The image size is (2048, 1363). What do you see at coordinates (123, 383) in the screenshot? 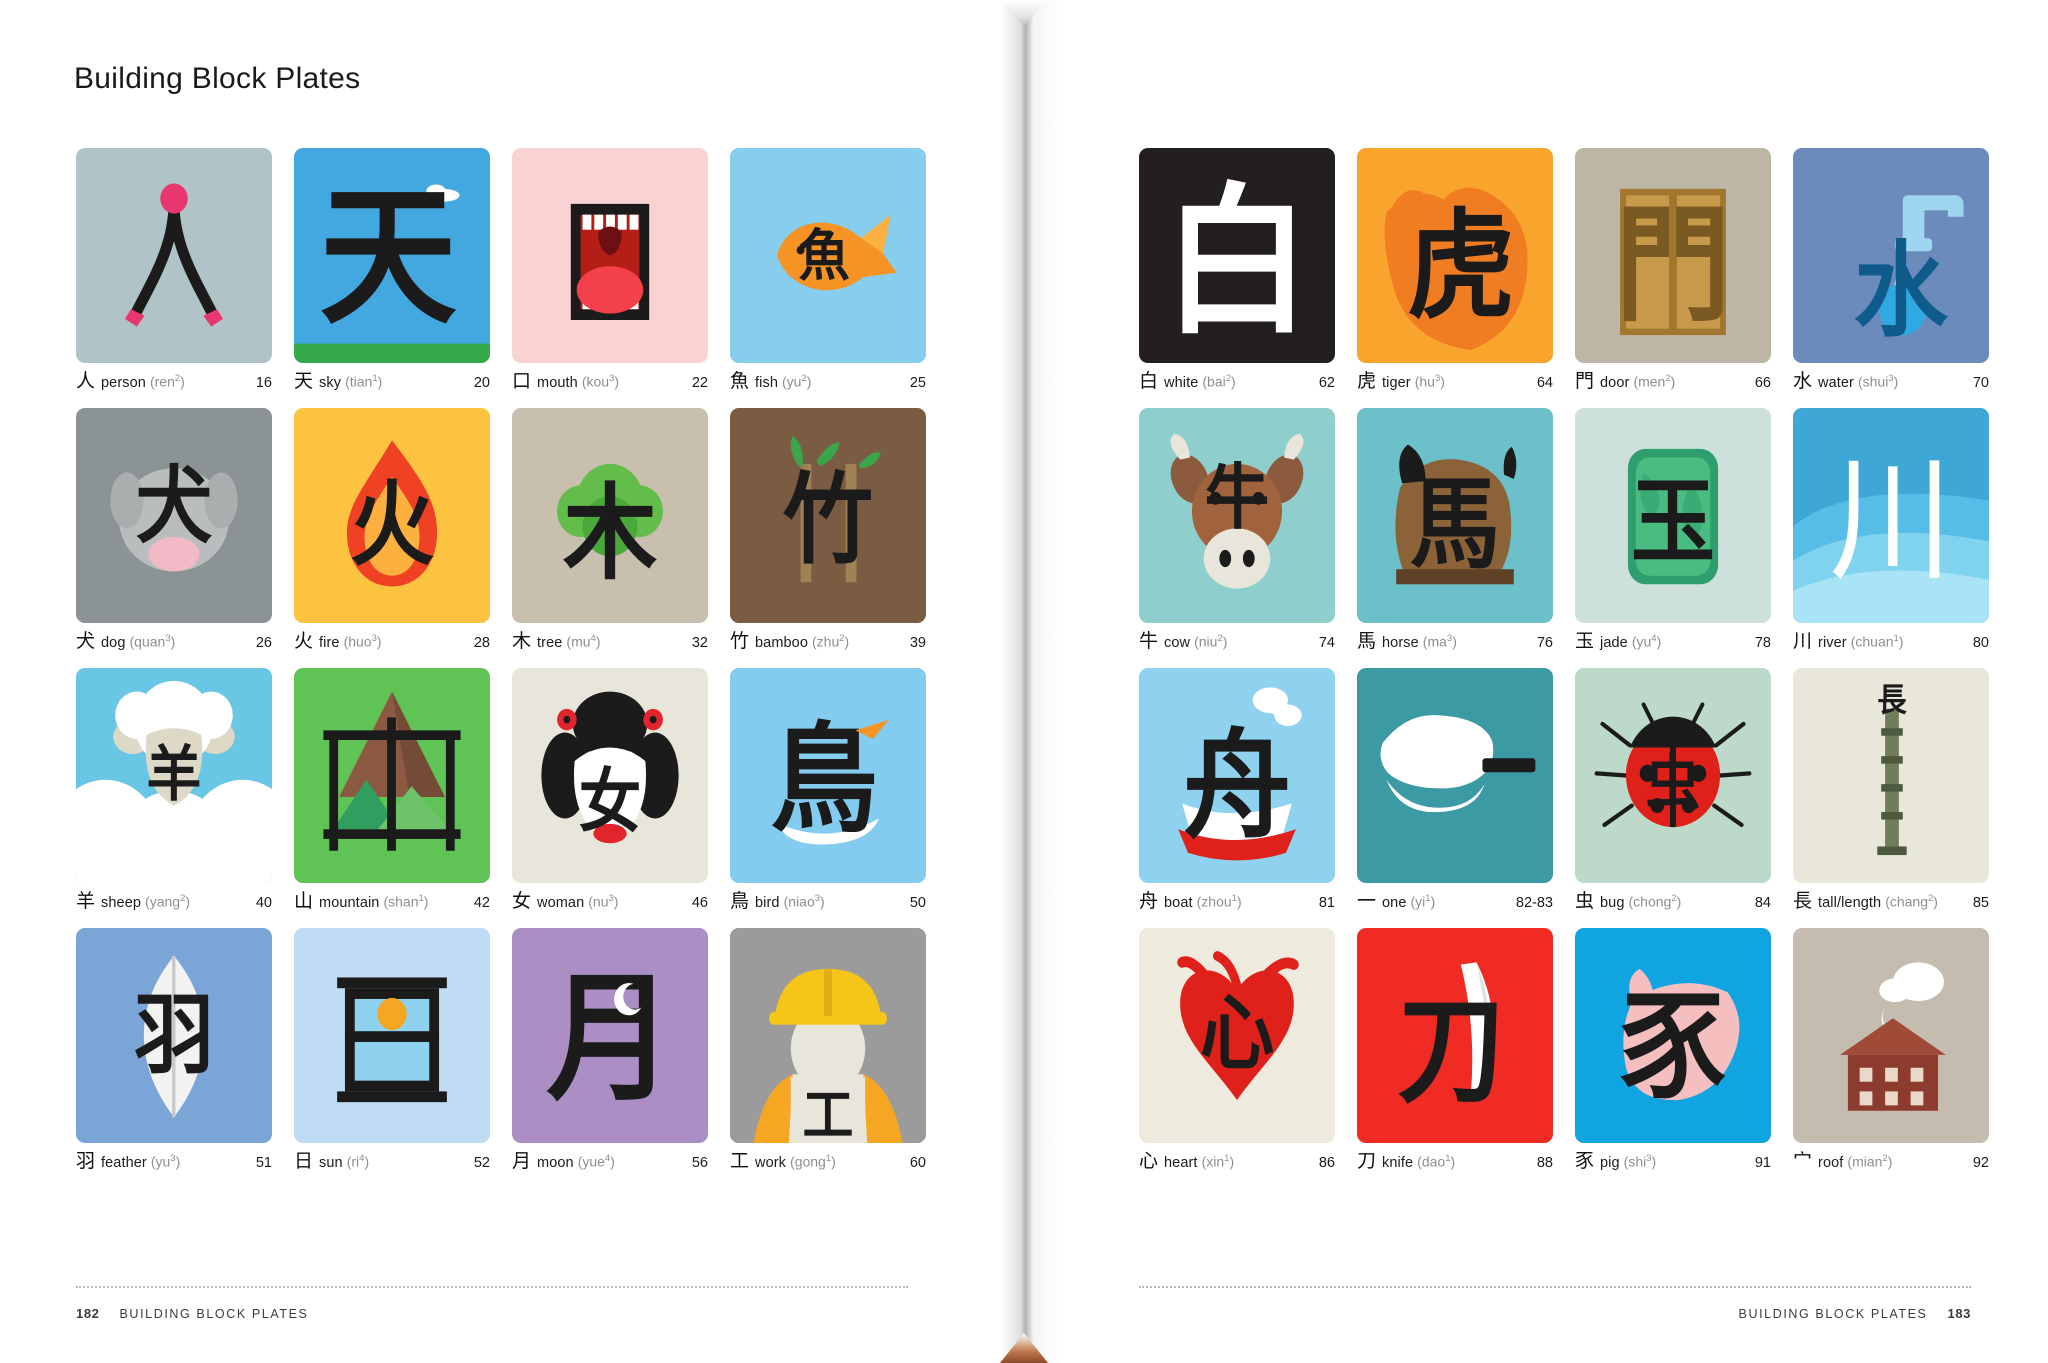
I see `plate-gloss: person` at bounding box center [123, 383].